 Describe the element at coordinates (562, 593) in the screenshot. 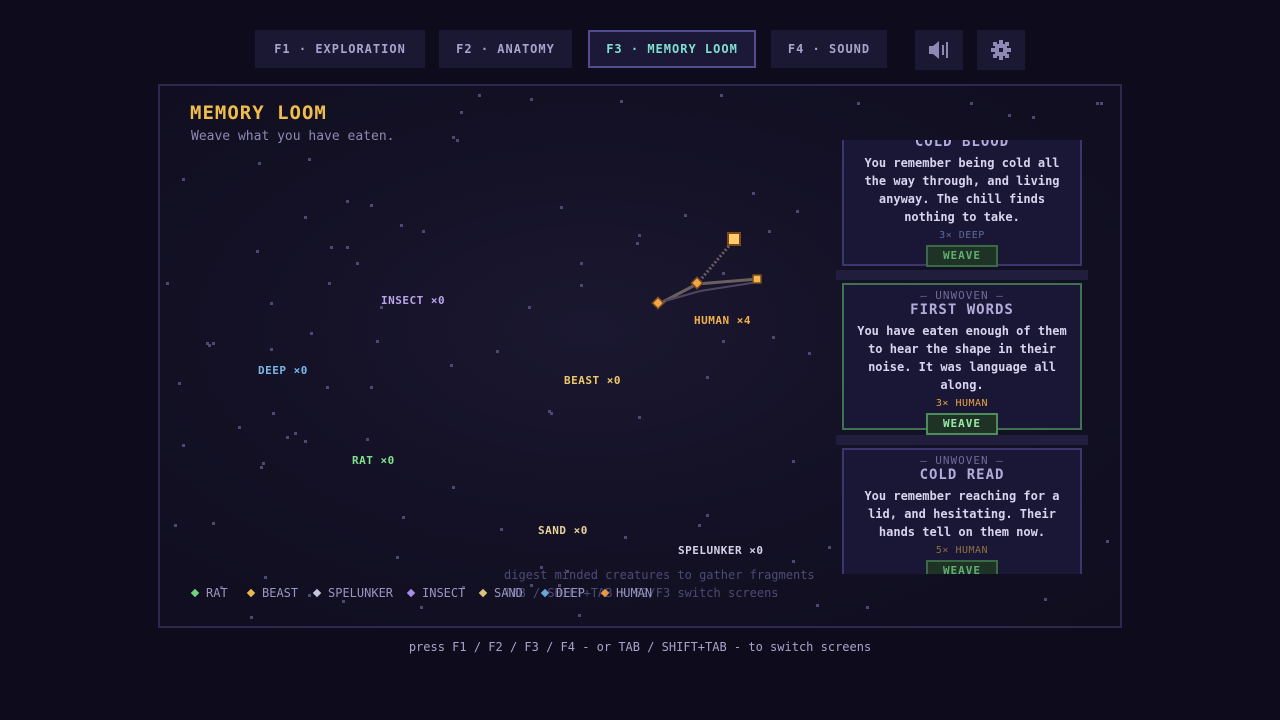

I see `legend-item-deep: DEEP` at that location.